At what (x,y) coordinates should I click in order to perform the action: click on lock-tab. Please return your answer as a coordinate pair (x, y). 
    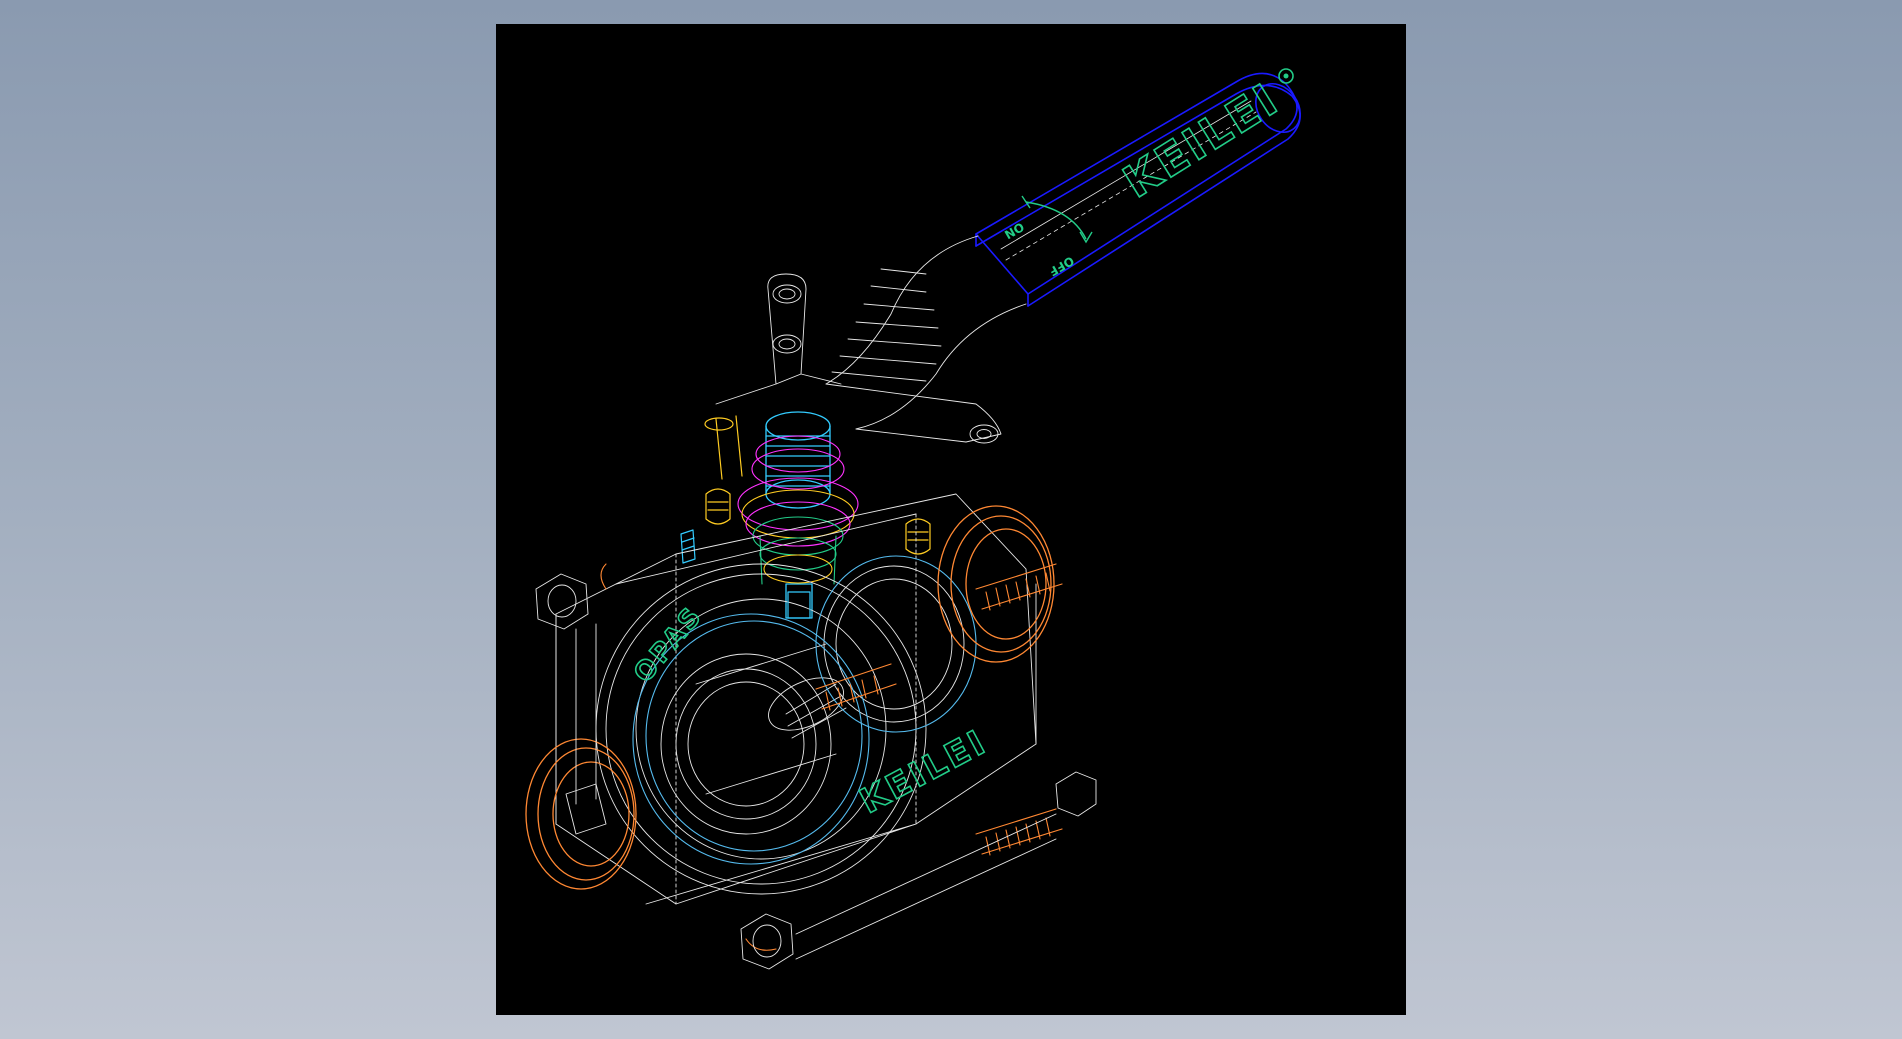
    Looking at the image, I should click on (778, 339).